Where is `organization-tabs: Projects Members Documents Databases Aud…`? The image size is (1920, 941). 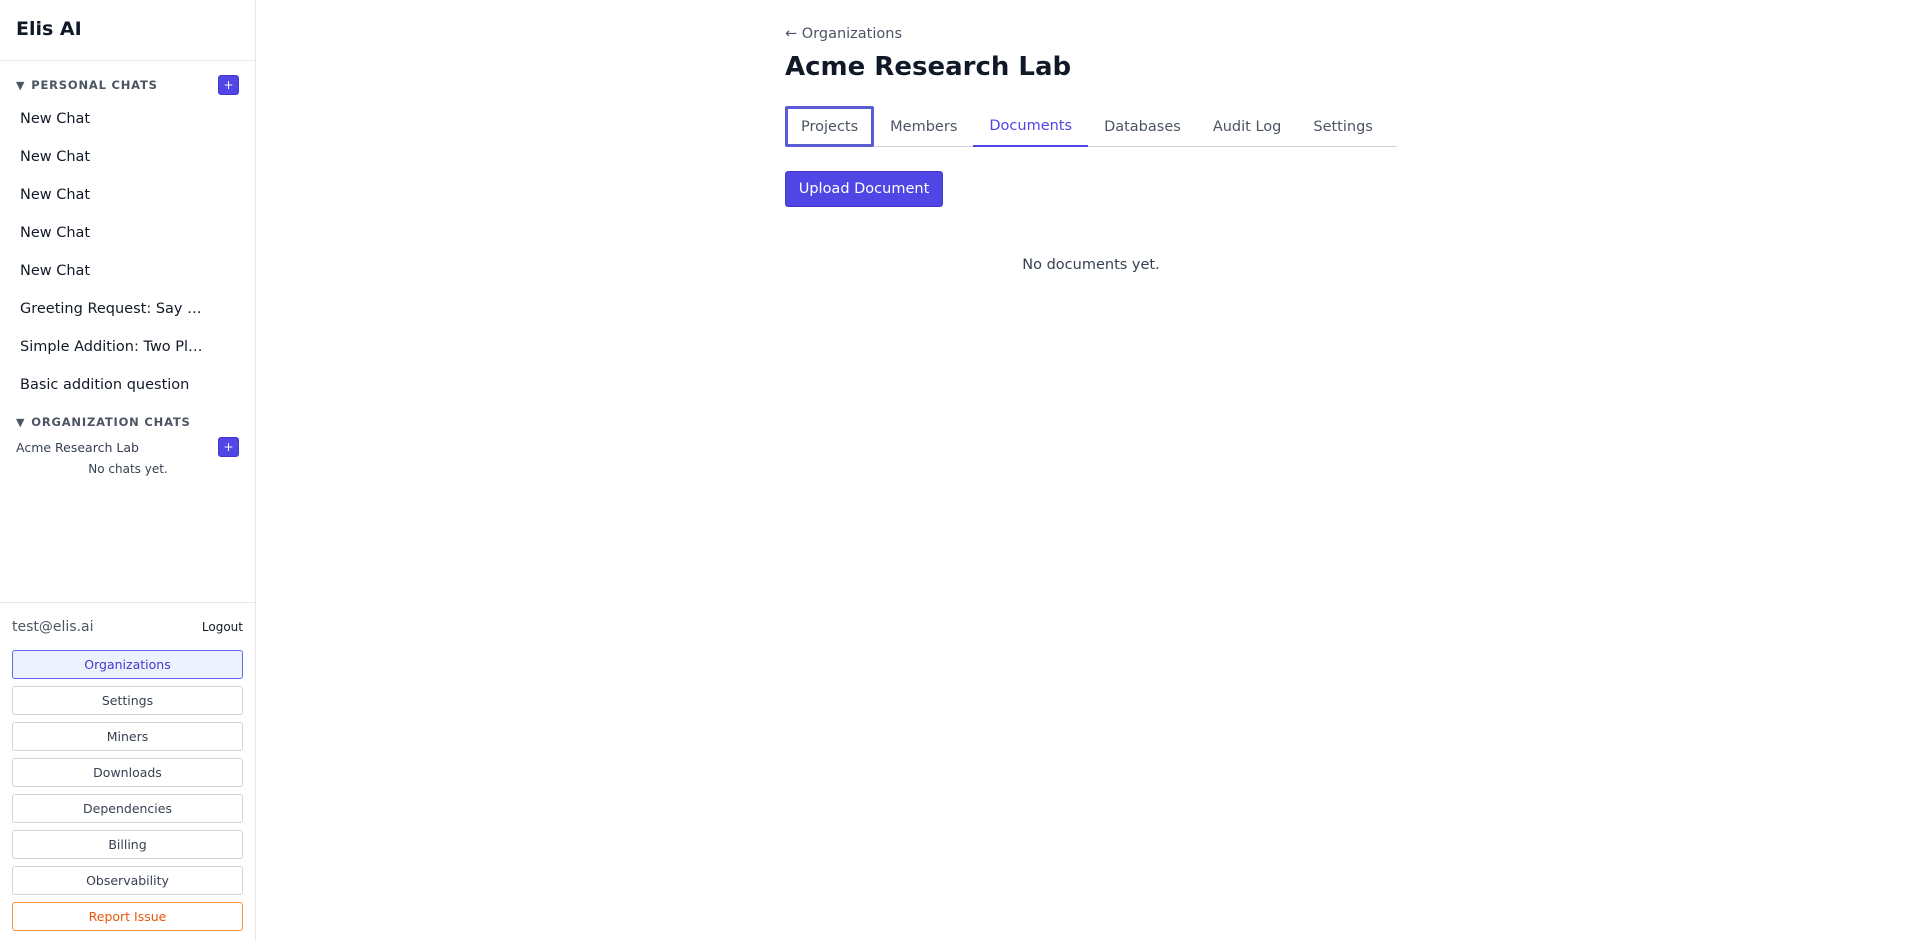
organization-tabs: Projects Members Documents Databases Aud… is located at coordinates (1091, 126).